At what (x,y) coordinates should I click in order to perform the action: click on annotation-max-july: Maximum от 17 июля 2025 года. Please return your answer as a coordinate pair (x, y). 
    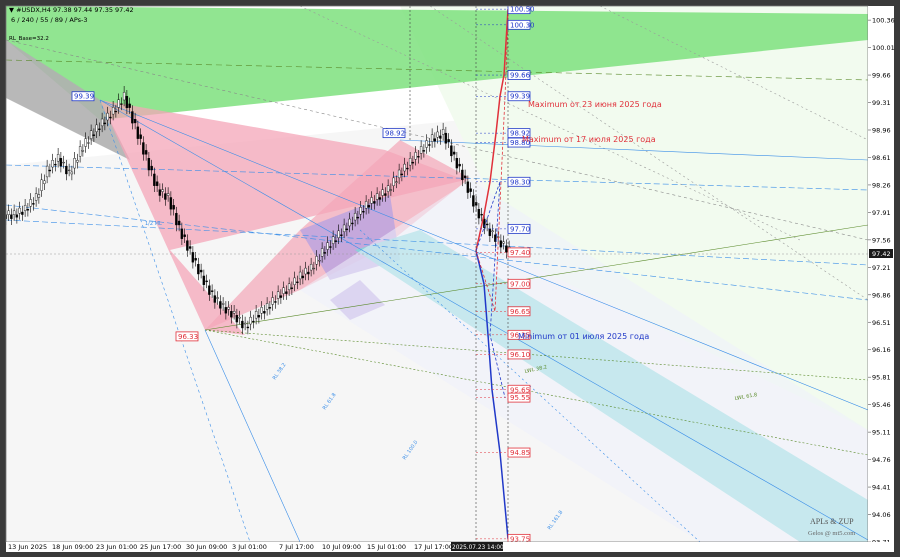
    Looking at the image, I should click on (589, 139).